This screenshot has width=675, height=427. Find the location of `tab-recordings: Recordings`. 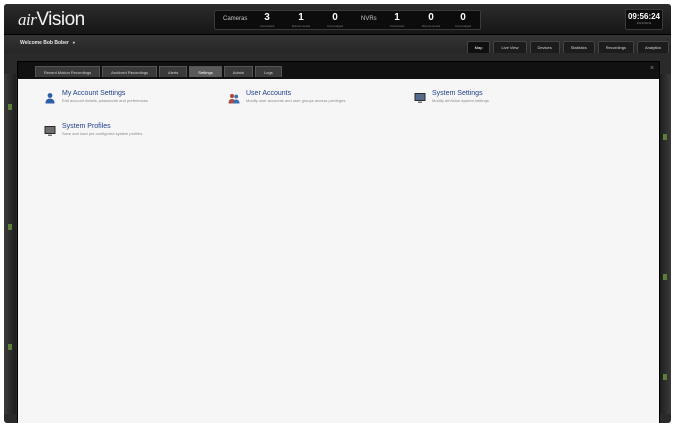

tab-recordings: Recordings is located at coordinates (615, 47).